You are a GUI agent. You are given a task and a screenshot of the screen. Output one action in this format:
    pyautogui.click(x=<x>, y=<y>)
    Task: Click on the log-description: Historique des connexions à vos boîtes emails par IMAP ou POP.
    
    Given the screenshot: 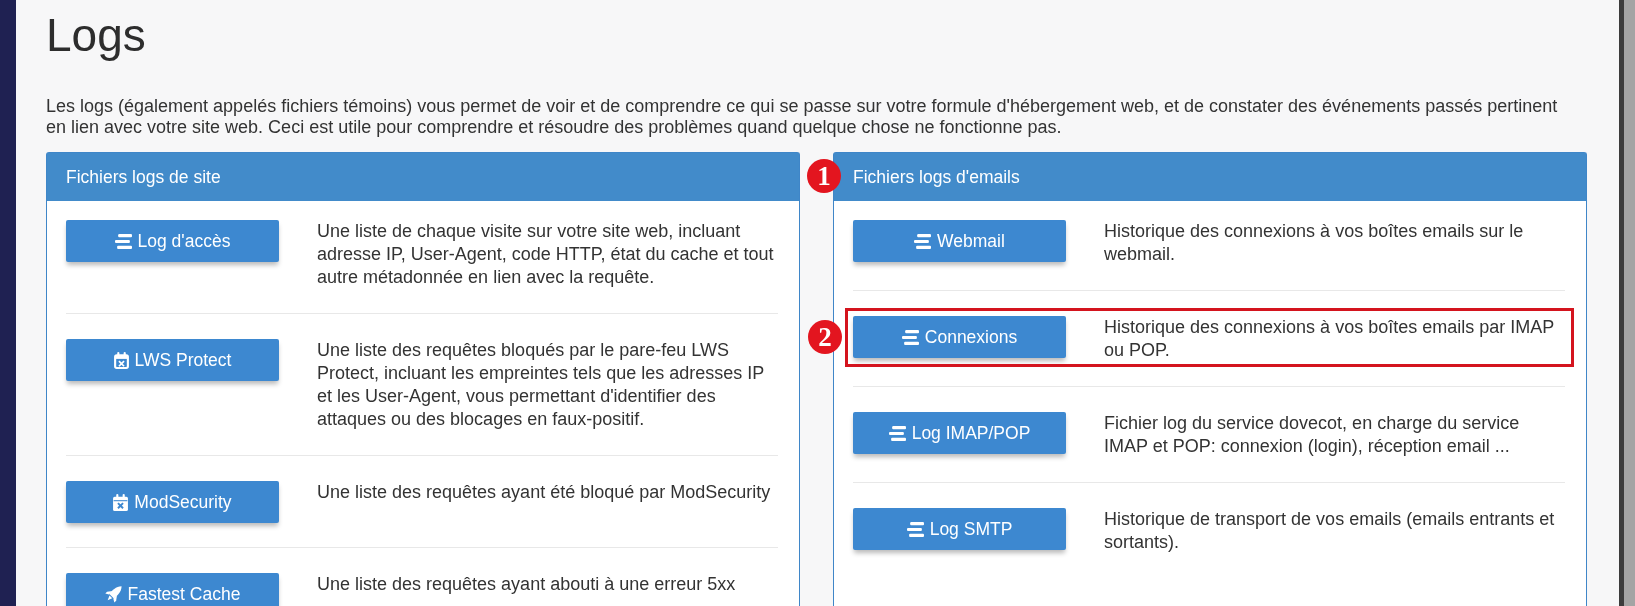 What is the action you would take?
    pyautogui.click(x=1329, y=339)
    